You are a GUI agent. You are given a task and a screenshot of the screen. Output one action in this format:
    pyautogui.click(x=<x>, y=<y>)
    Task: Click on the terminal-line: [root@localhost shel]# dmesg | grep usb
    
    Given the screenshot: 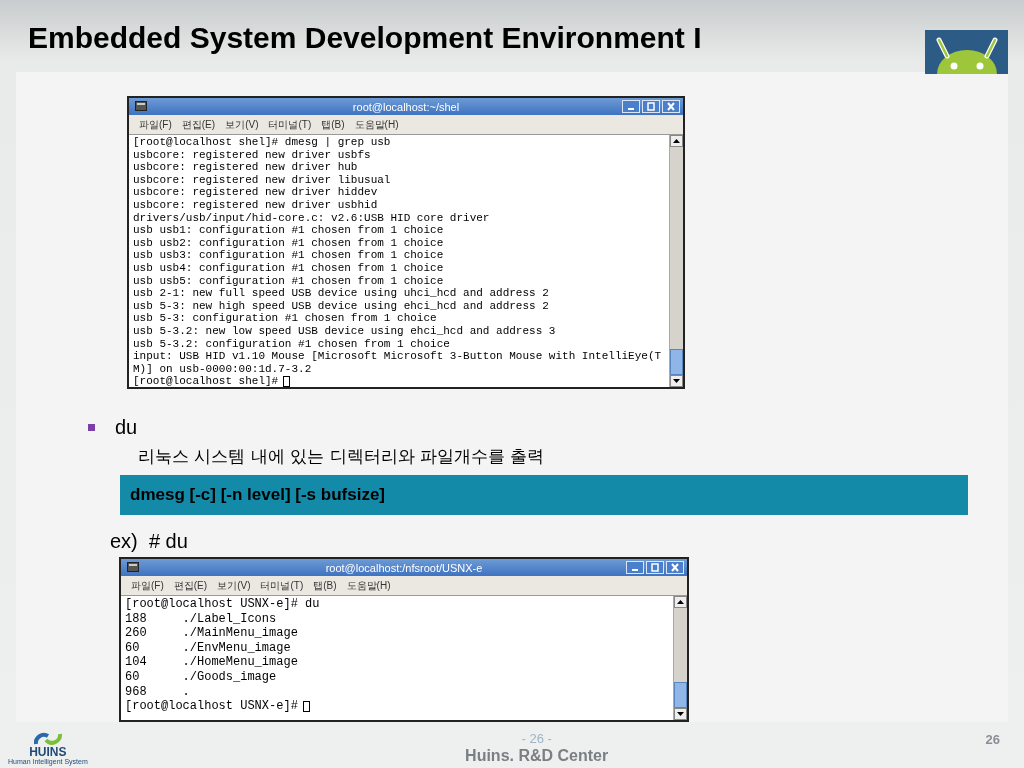 What is the action you would take?
    pyautogui.click(x=262, y=142)
    